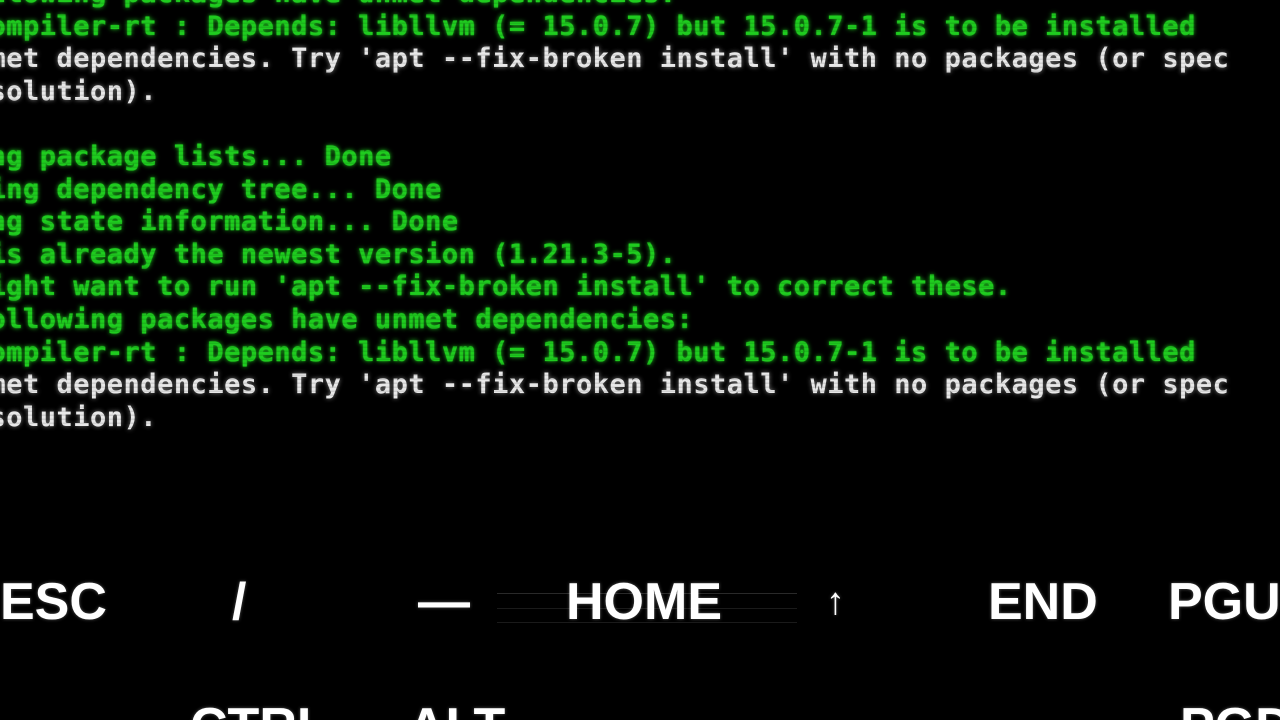 This screenshot has width=1280, height=720. What do you see at coordinates (835, 602) in the screenshot?
I see `key-arrow-up-icon: ↑` at bounding box center [835, 602].